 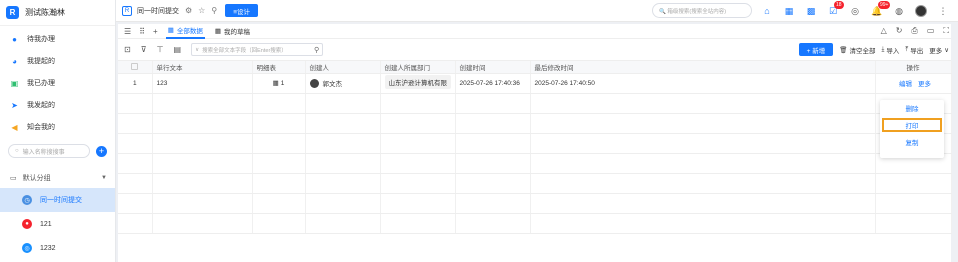 I want to click on search-icon: ⚲, so click(x=316, y=50).